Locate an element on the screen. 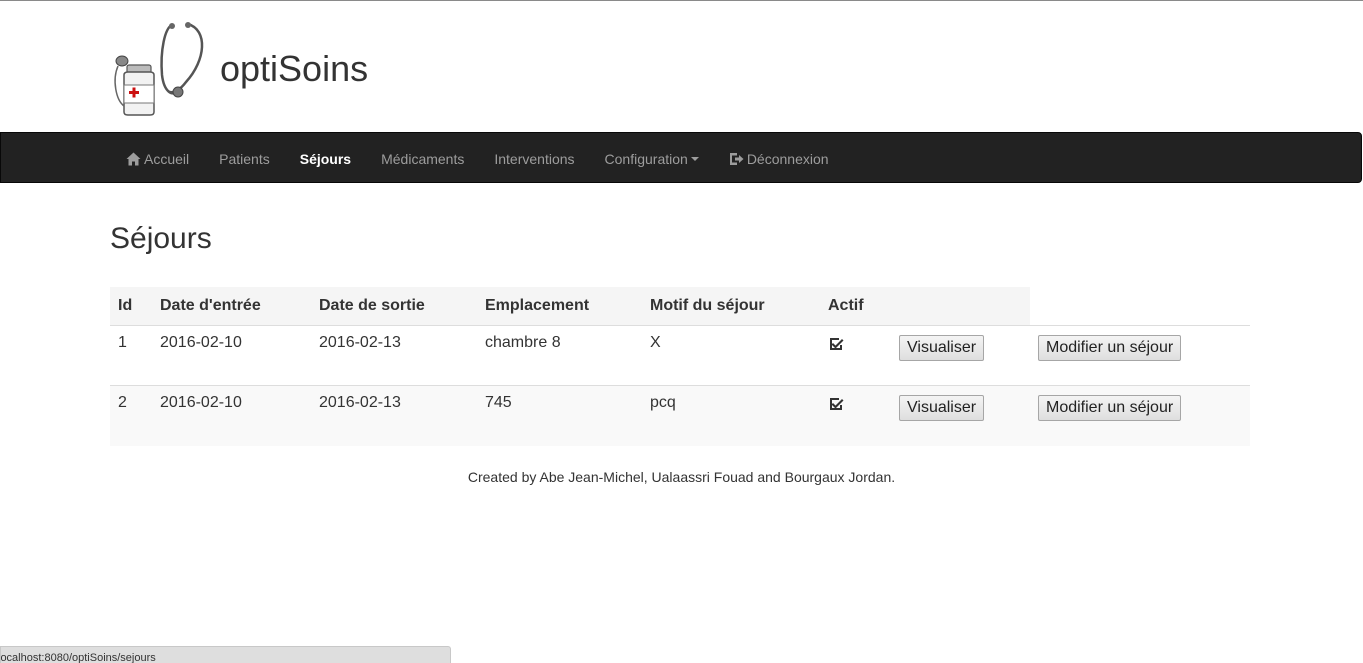 The image size is (1363, 663). nav-item-accueil: Accueil is located at coordinates (157, 158).